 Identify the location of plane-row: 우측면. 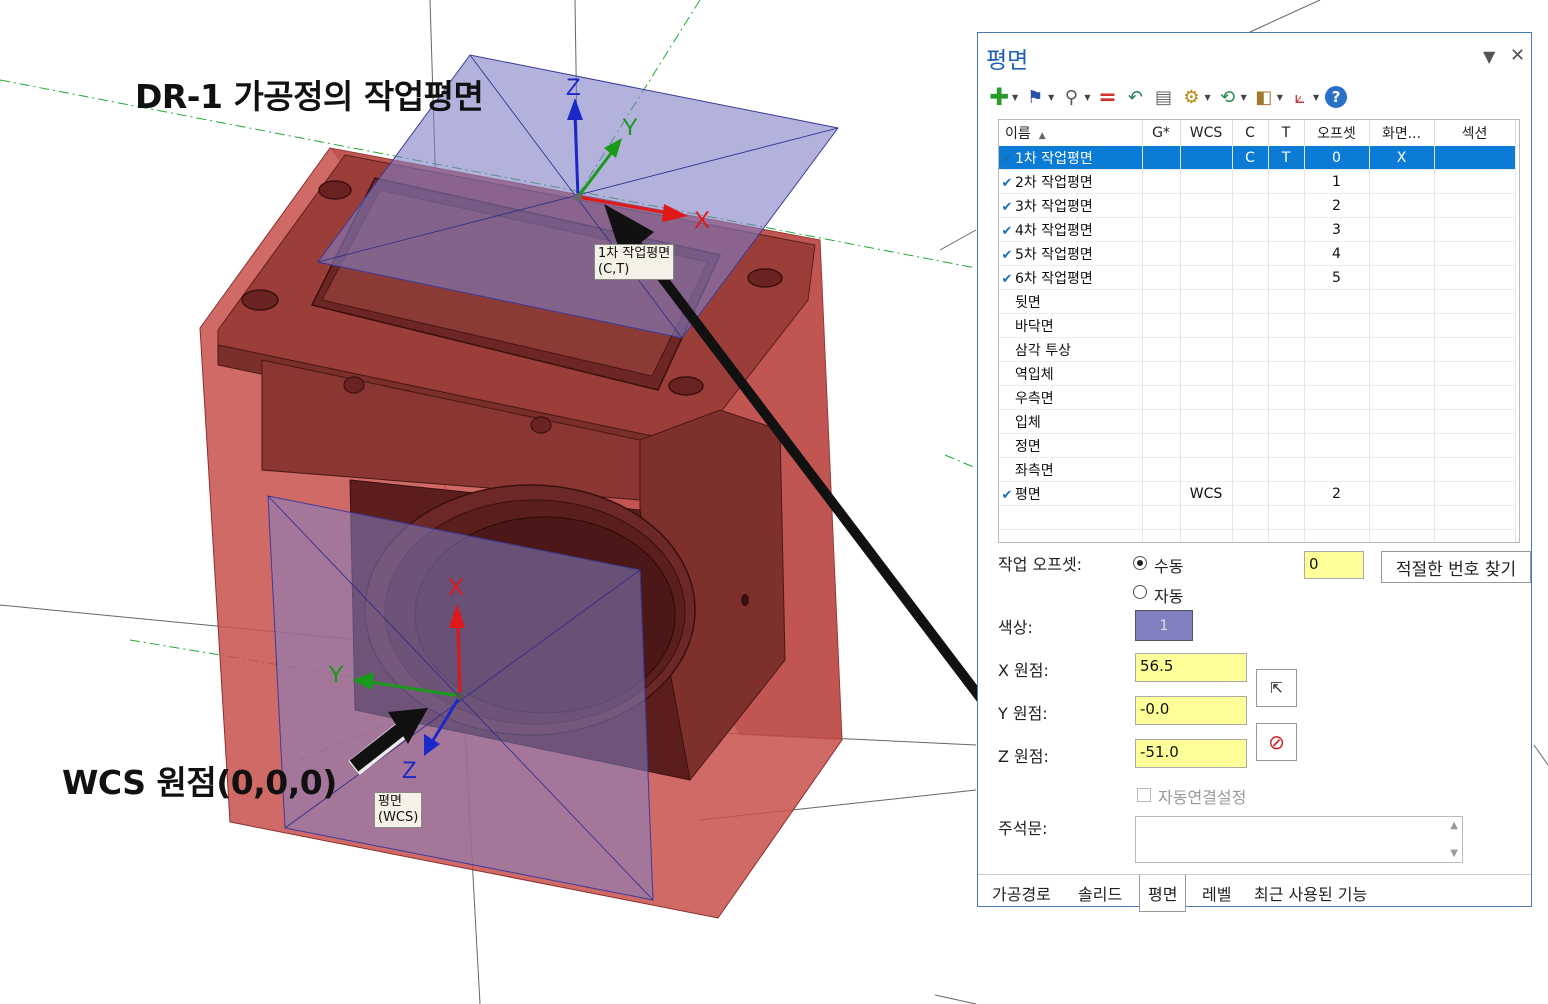
(1257, 397).